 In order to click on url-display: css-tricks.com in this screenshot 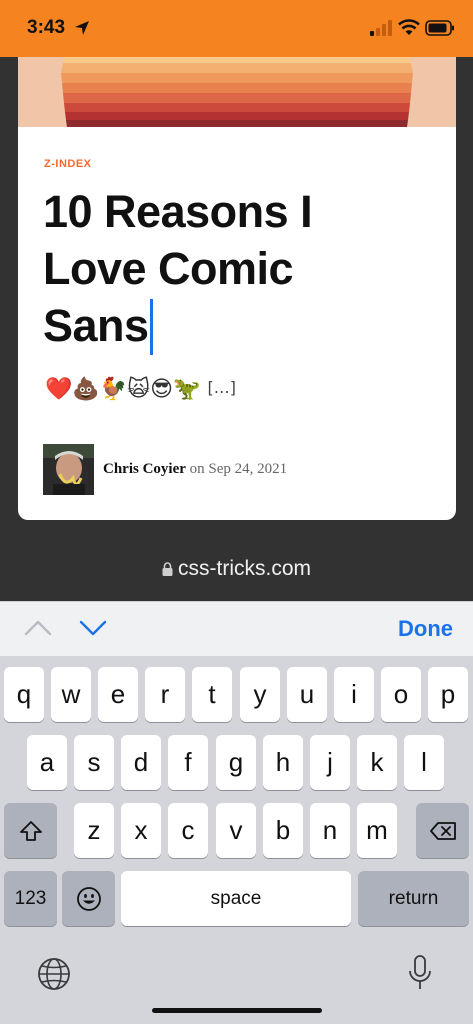, I will do `click(236, 569)`.